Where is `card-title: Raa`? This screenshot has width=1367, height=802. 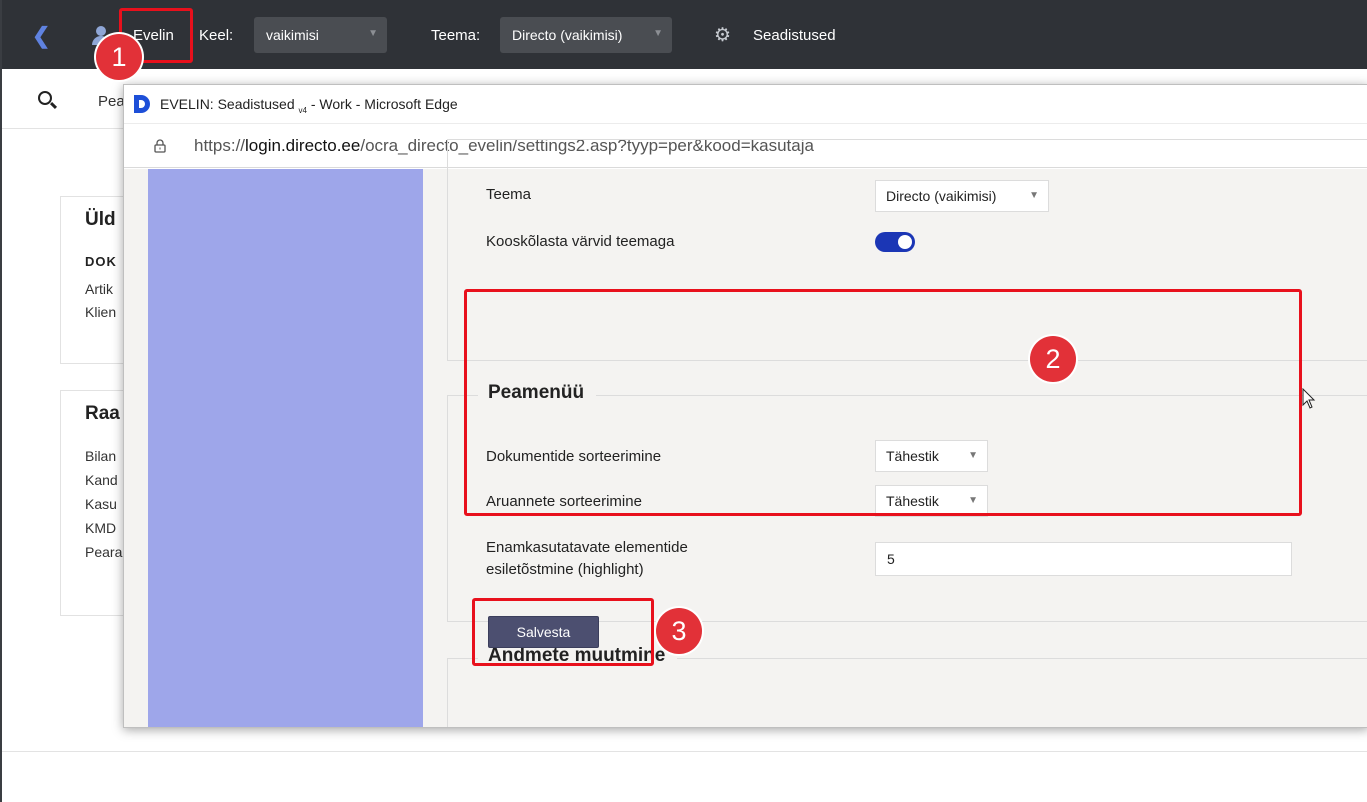 card-title: Raa is located at coordinates (102, 413).